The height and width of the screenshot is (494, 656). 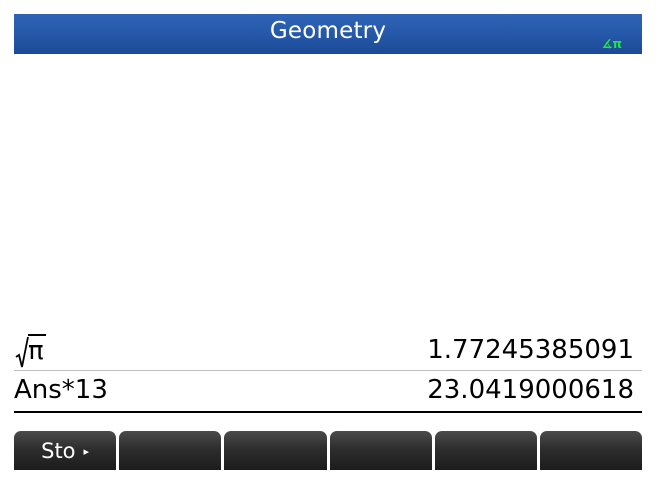 I want to click on square-root-expression: π, so click(x=30, y=350).